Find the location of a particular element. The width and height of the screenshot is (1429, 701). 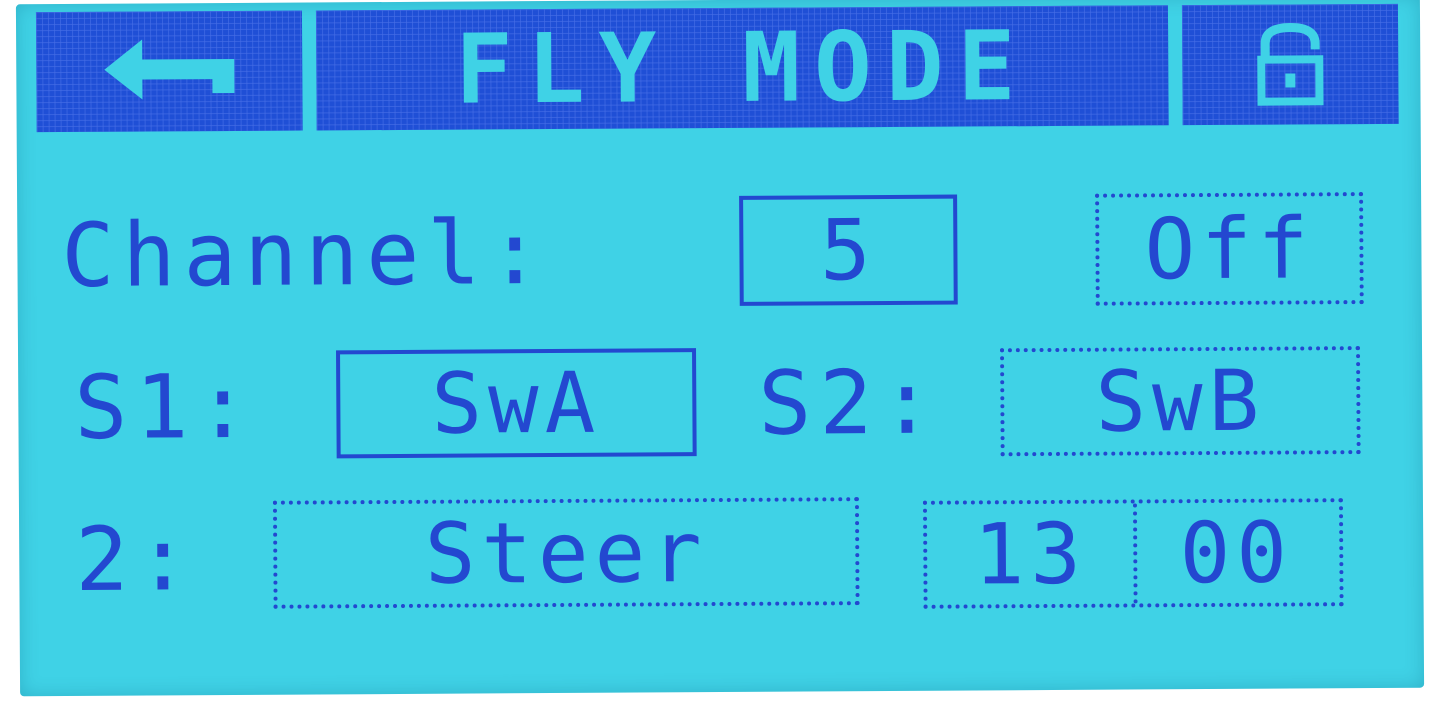

mode-function-box: Steer is located at coordinates (566, 553).